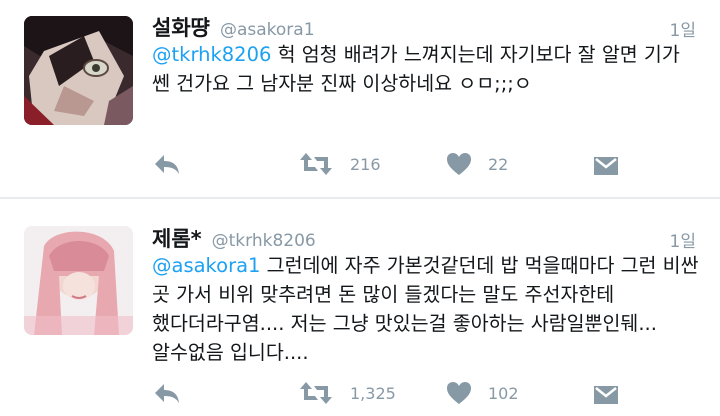 The image size is (720, 416). Describe the element at coordinates (347, 393) in the screenshot. I see `retweet-button: 1,325` at that location.